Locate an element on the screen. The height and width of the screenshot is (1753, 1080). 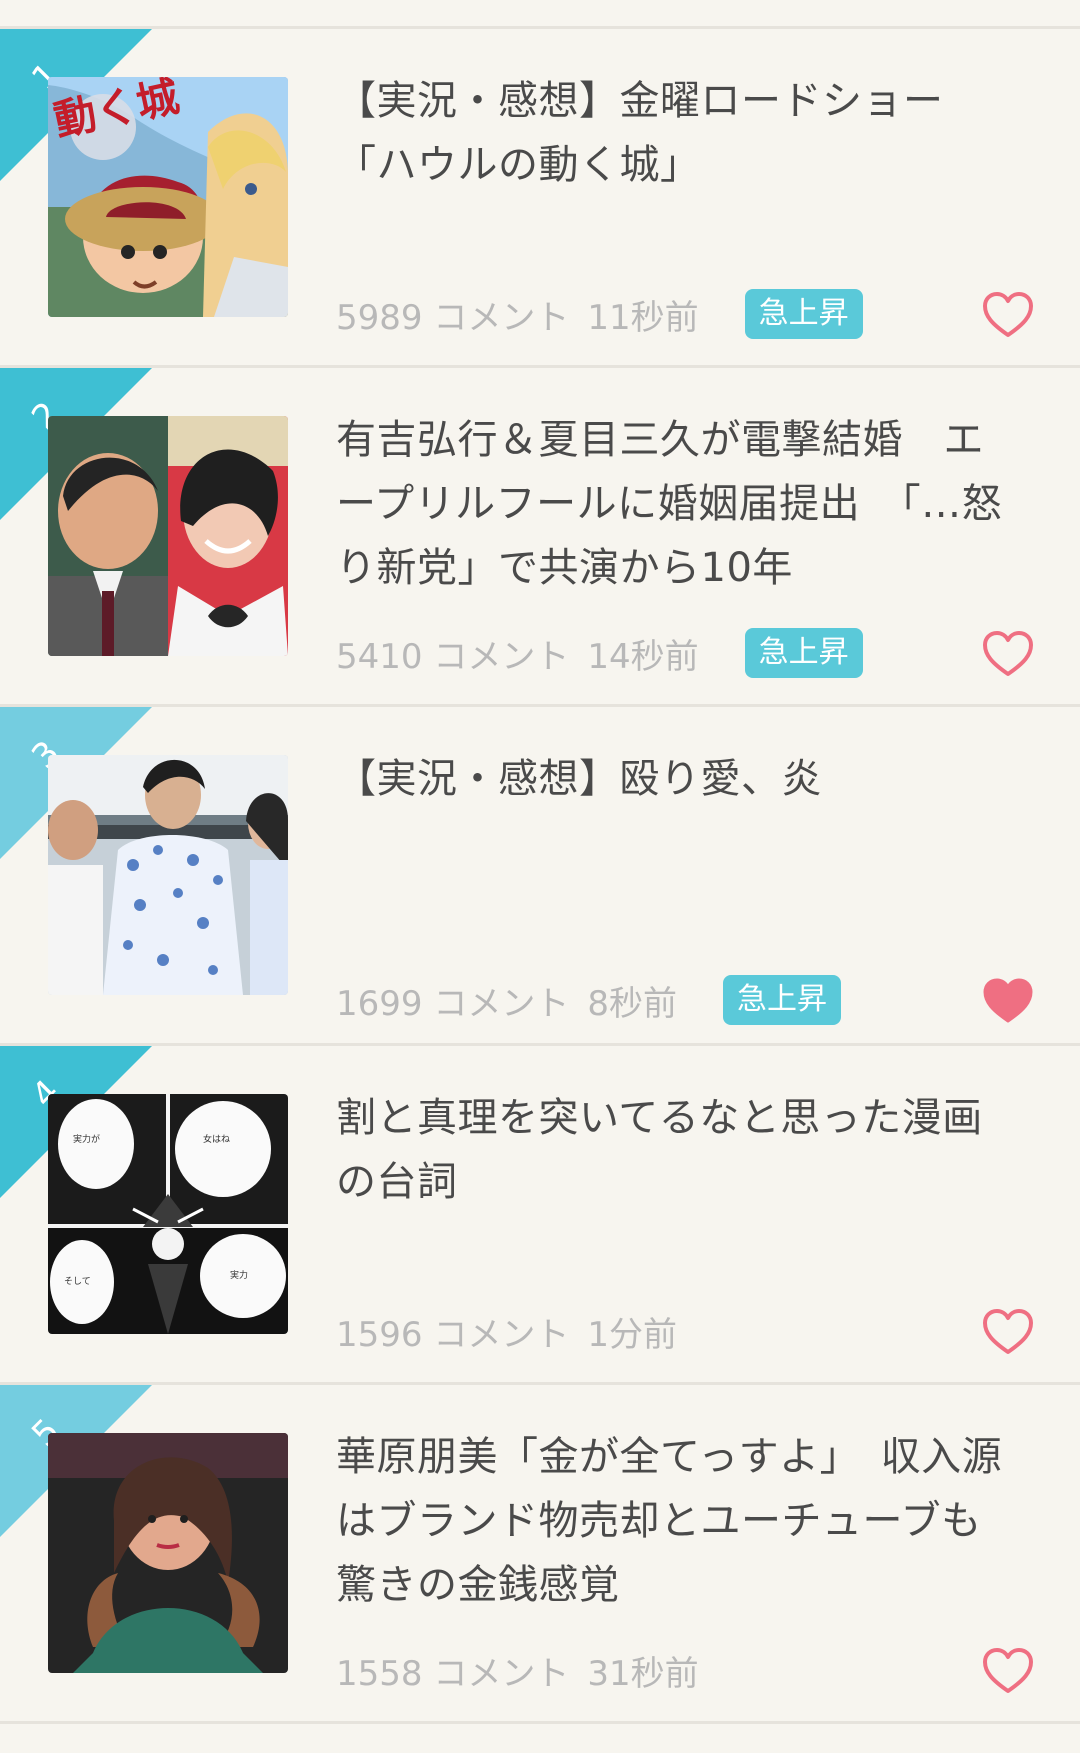
timestamp: 1分前 is located at coordinates (632, 1334).